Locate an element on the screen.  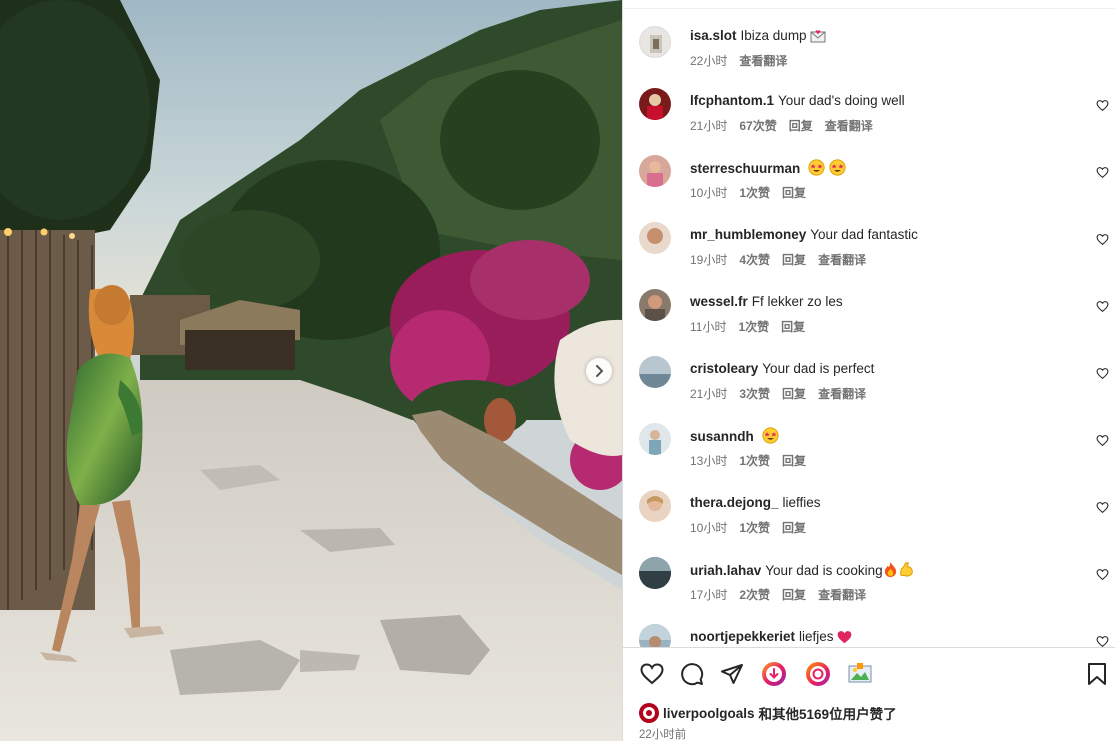
post-timestamp: 22小时前 is located at coordinates (663, 735).